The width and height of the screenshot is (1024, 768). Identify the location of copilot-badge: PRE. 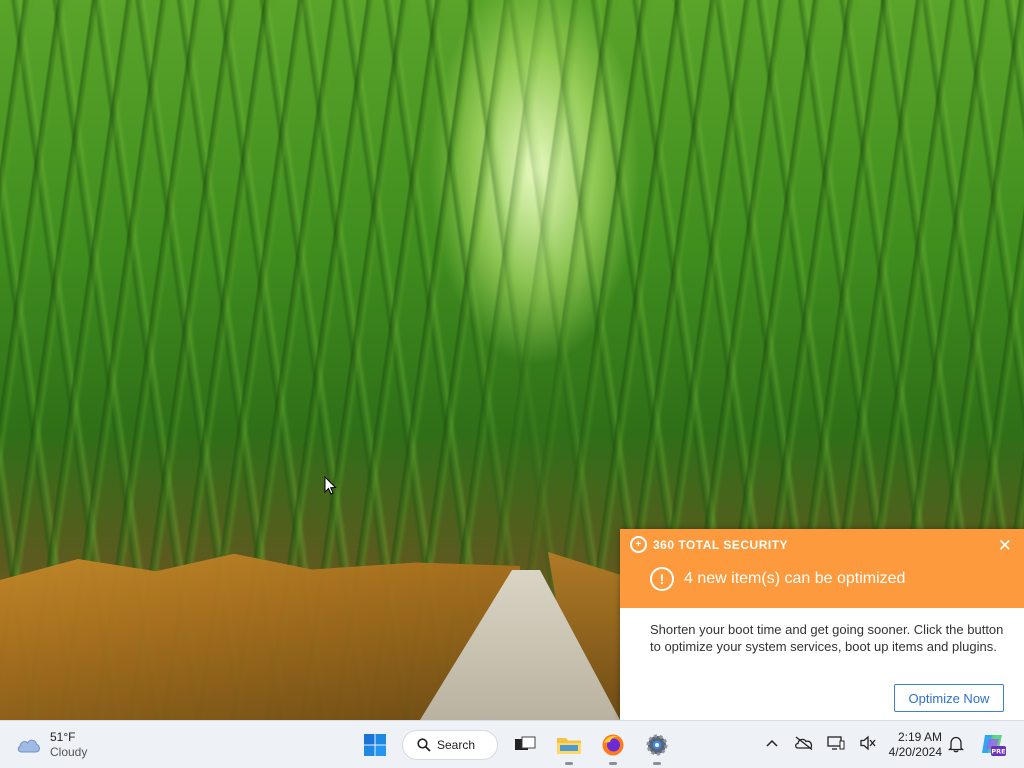
(998, 752).